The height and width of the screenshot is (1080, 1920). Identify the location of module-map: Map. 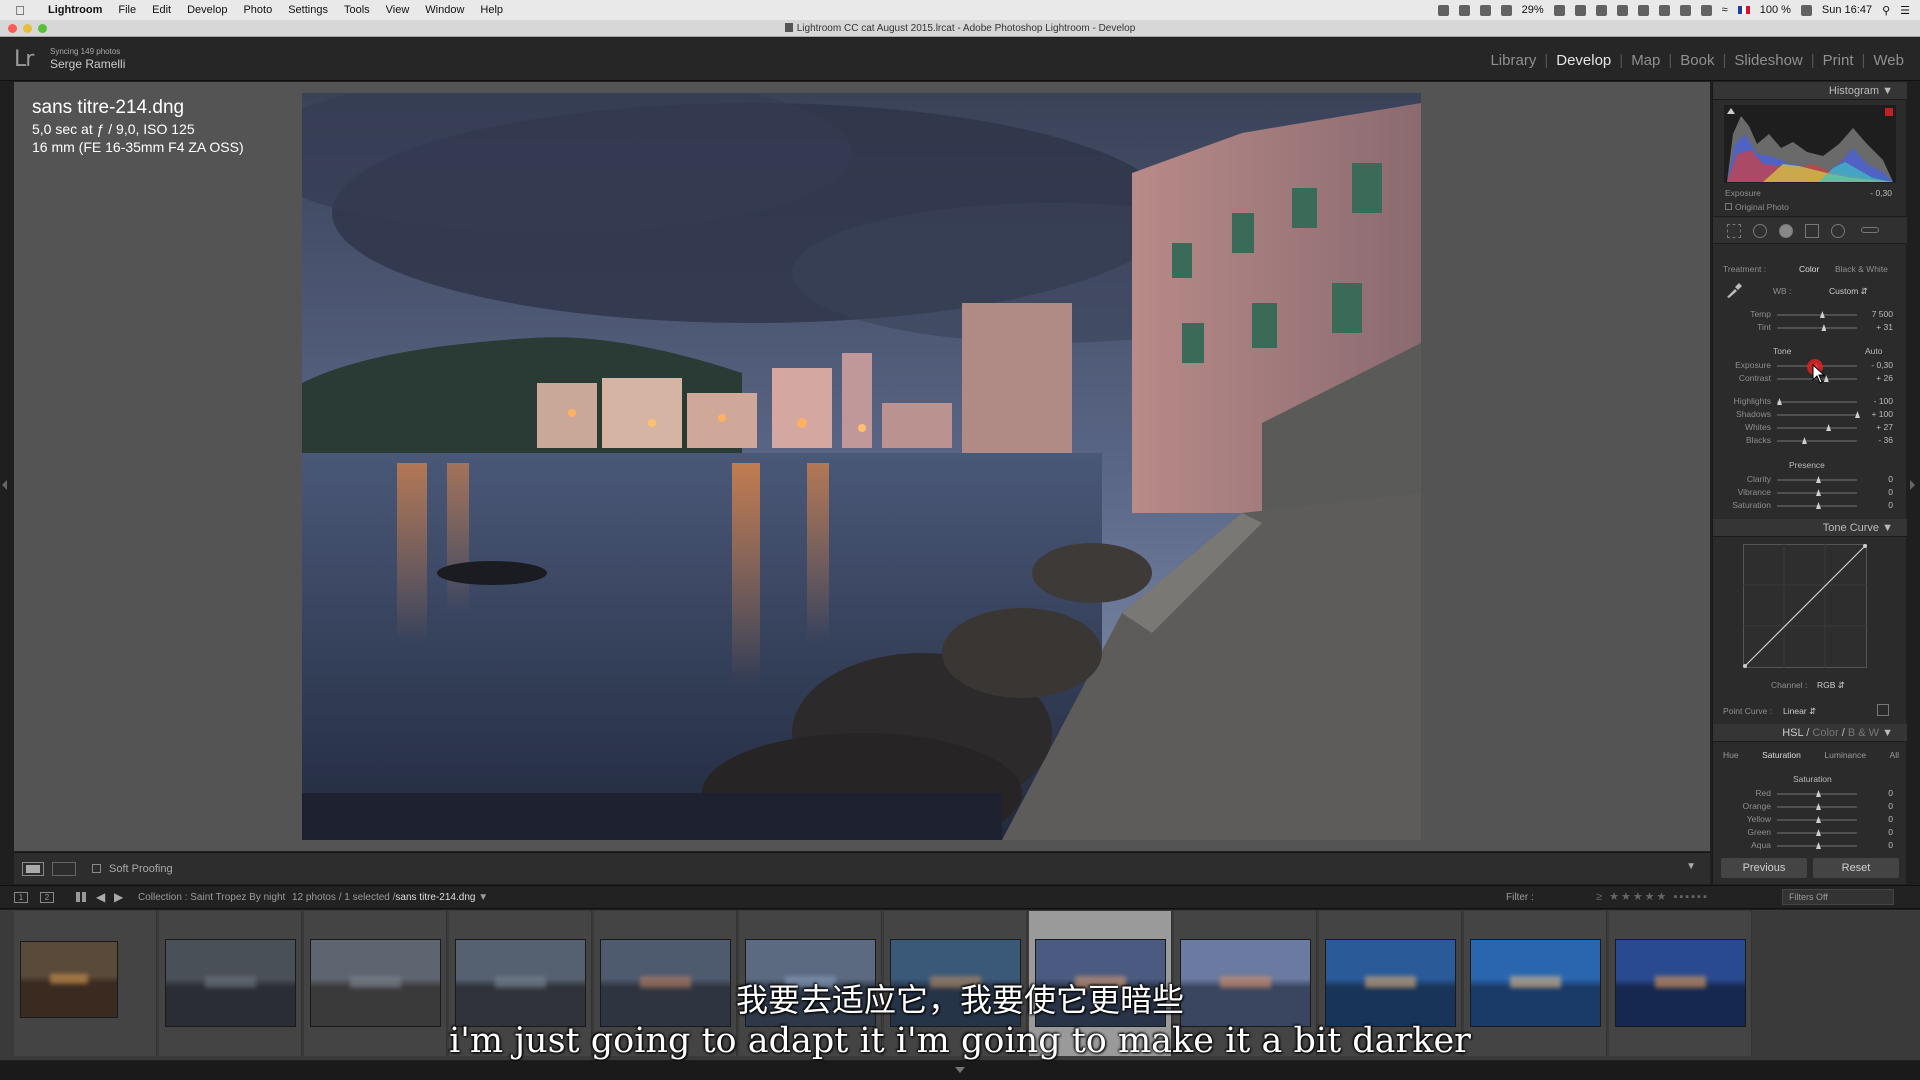
(1645, 60).